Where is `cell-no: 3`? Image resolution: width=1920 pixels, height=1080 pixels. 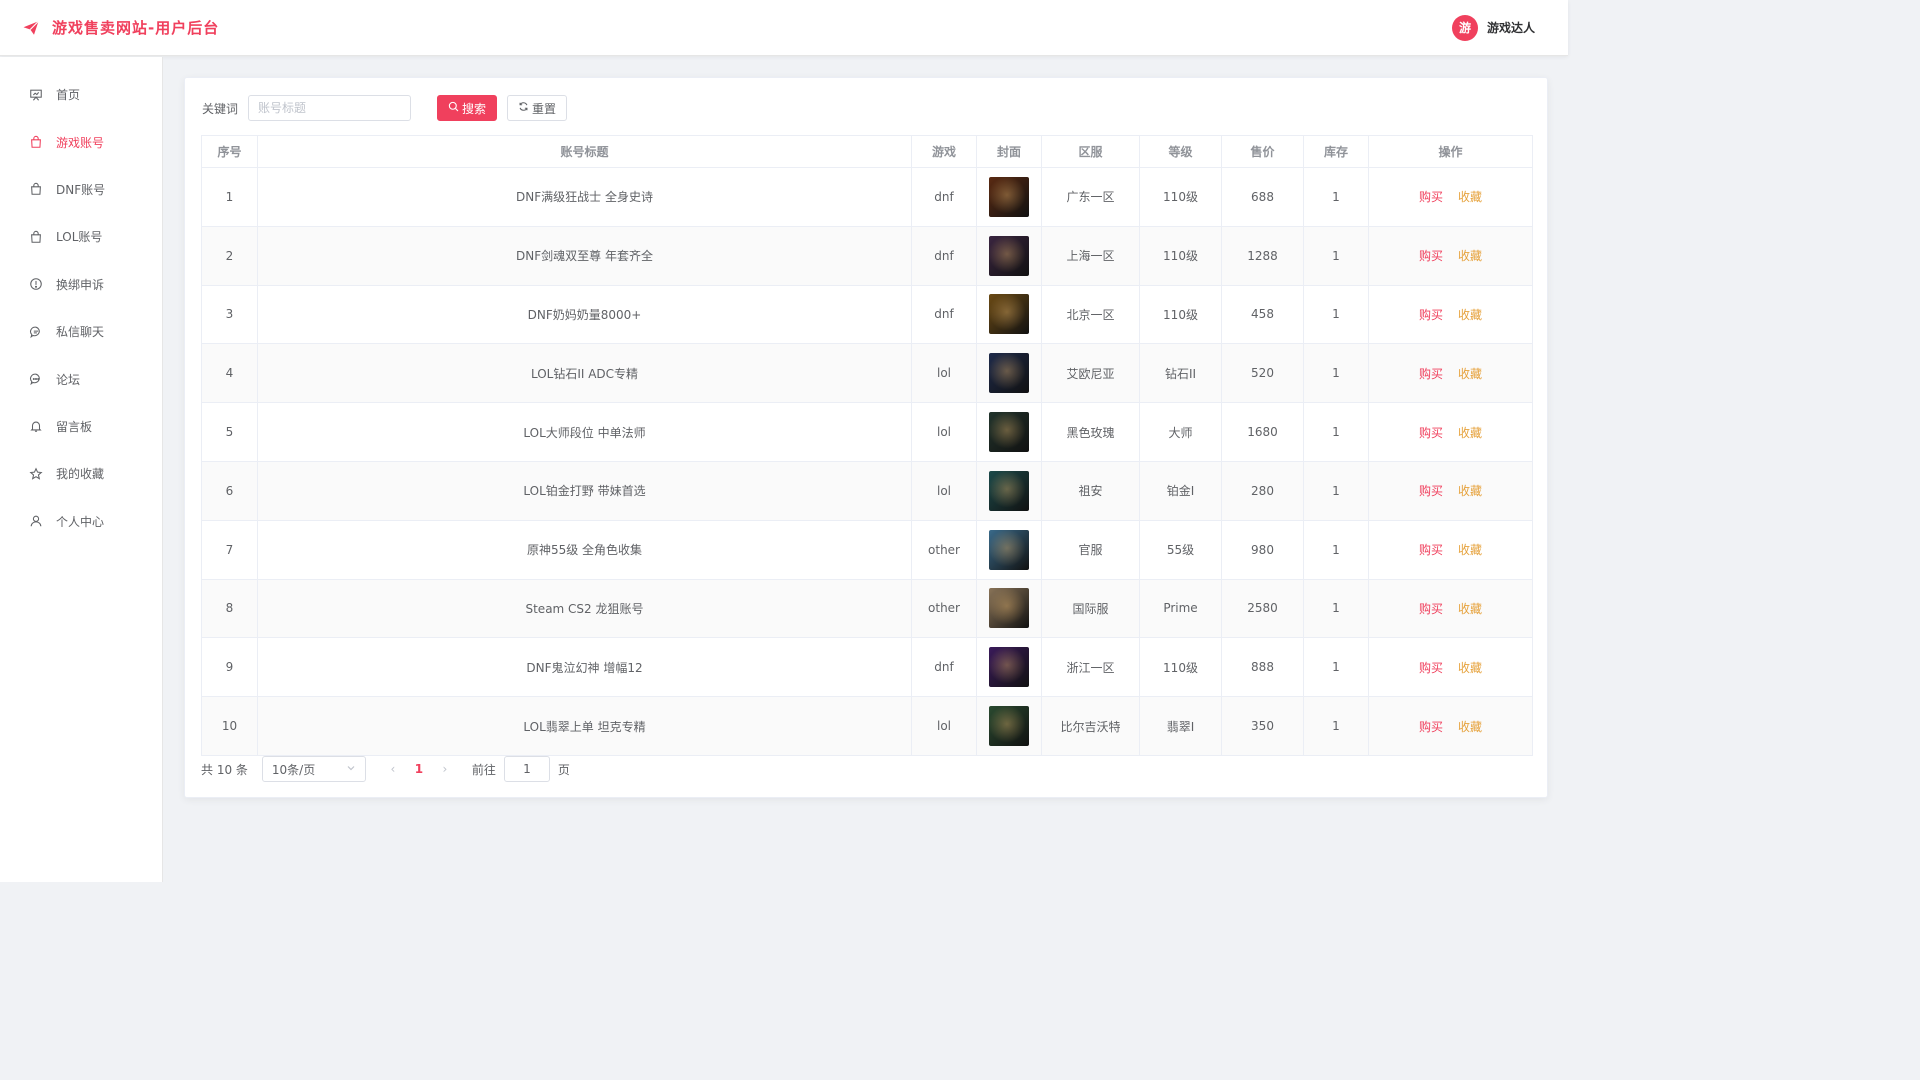
cell-no: 3 is located at coordinates (229, 314).